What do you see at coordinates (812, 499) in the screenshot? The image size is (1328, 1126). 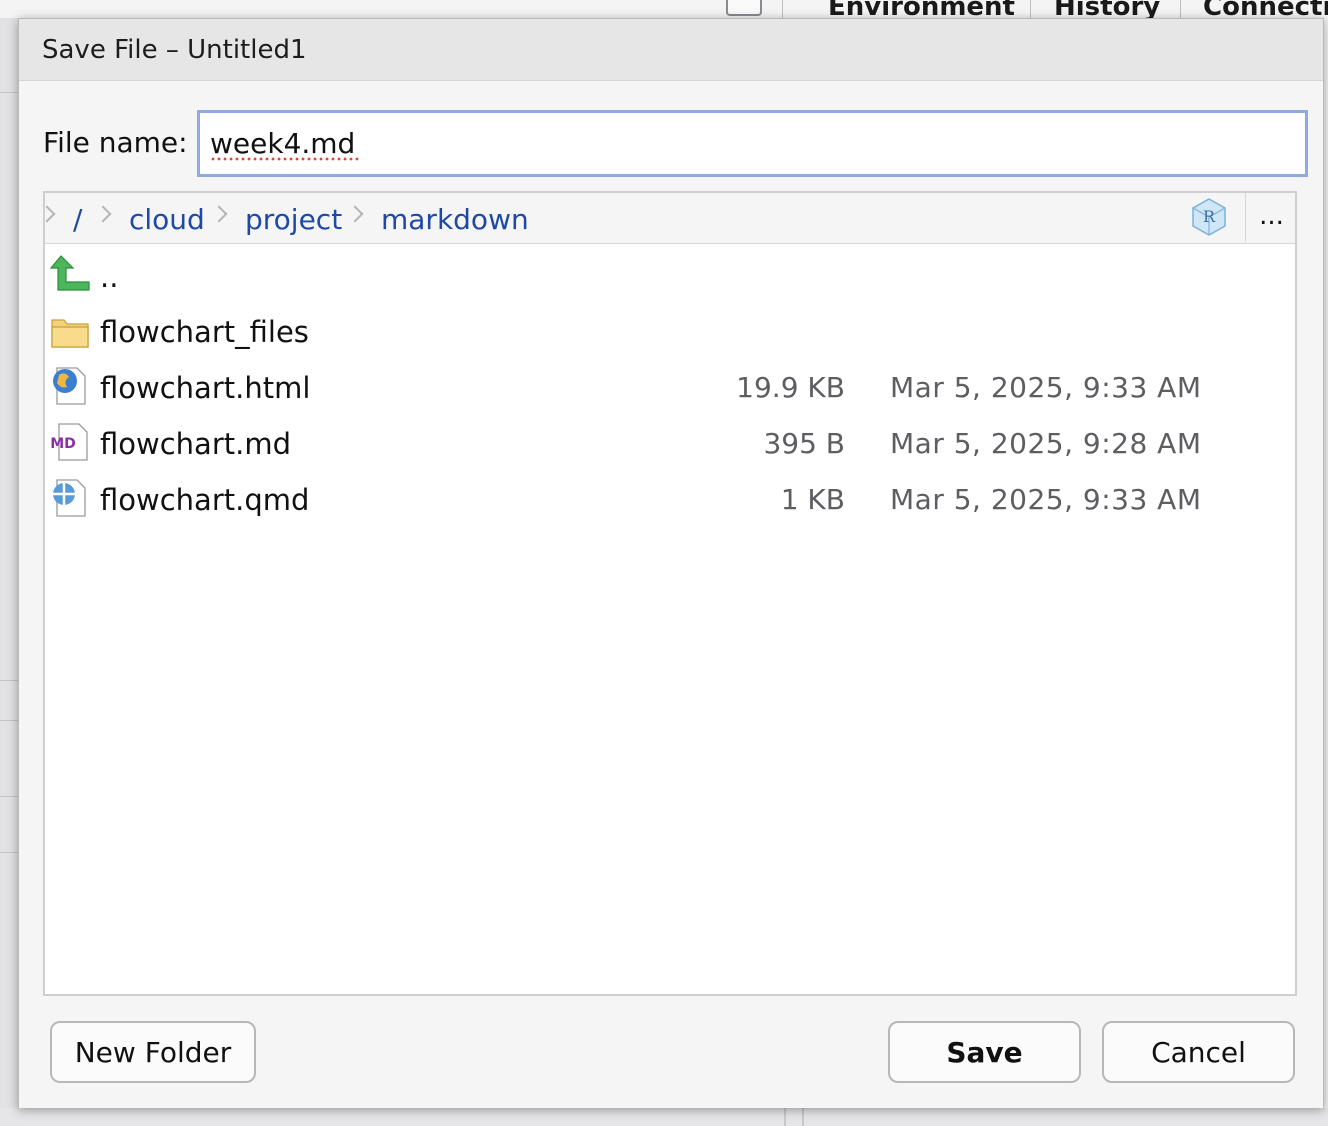 I see `file-size: 1 KB` at bounding box center [812, 499].